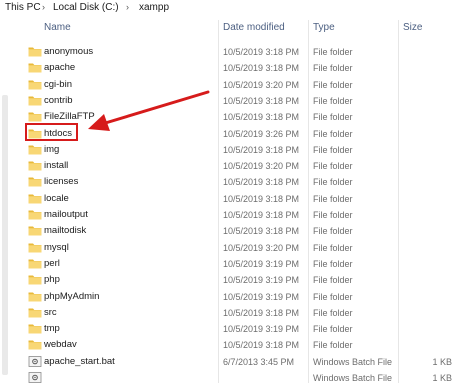 The height and width of the screenshot is (383, 474). I want to click on file-row: mailtodisk 10/5/2019 3:18 PM File folder, so click(248, 231).